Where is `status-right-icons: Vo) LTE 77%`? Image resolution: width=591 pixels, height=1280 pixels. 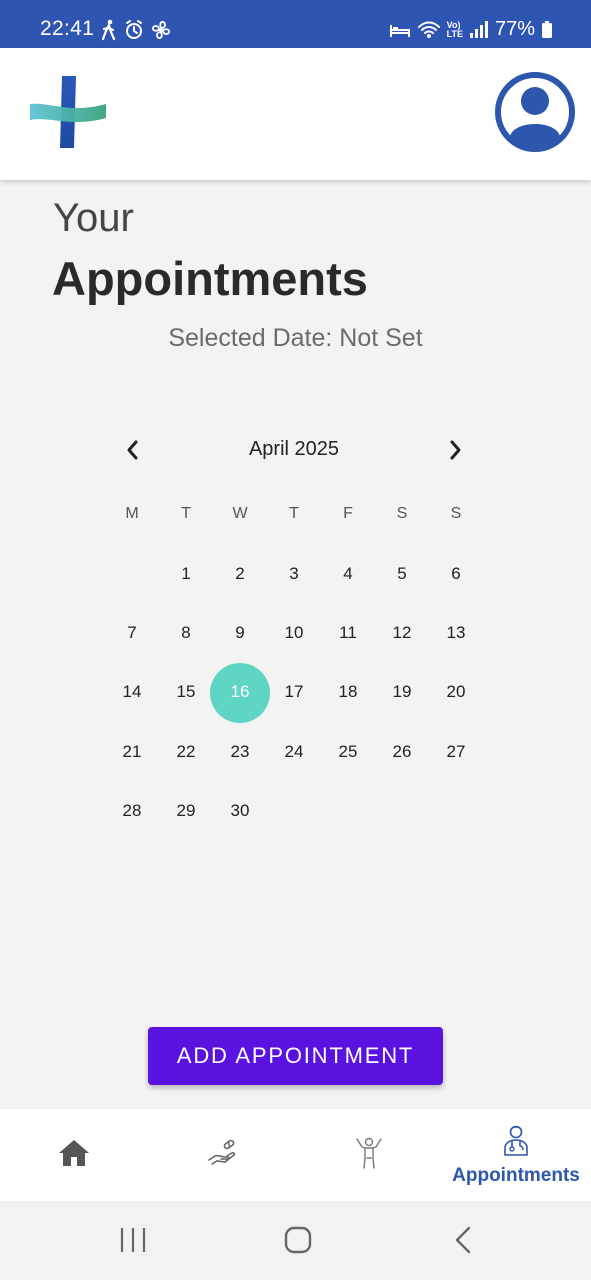 status-right-icons: Vo) LTE 77% is located at coordinates (471, 29).